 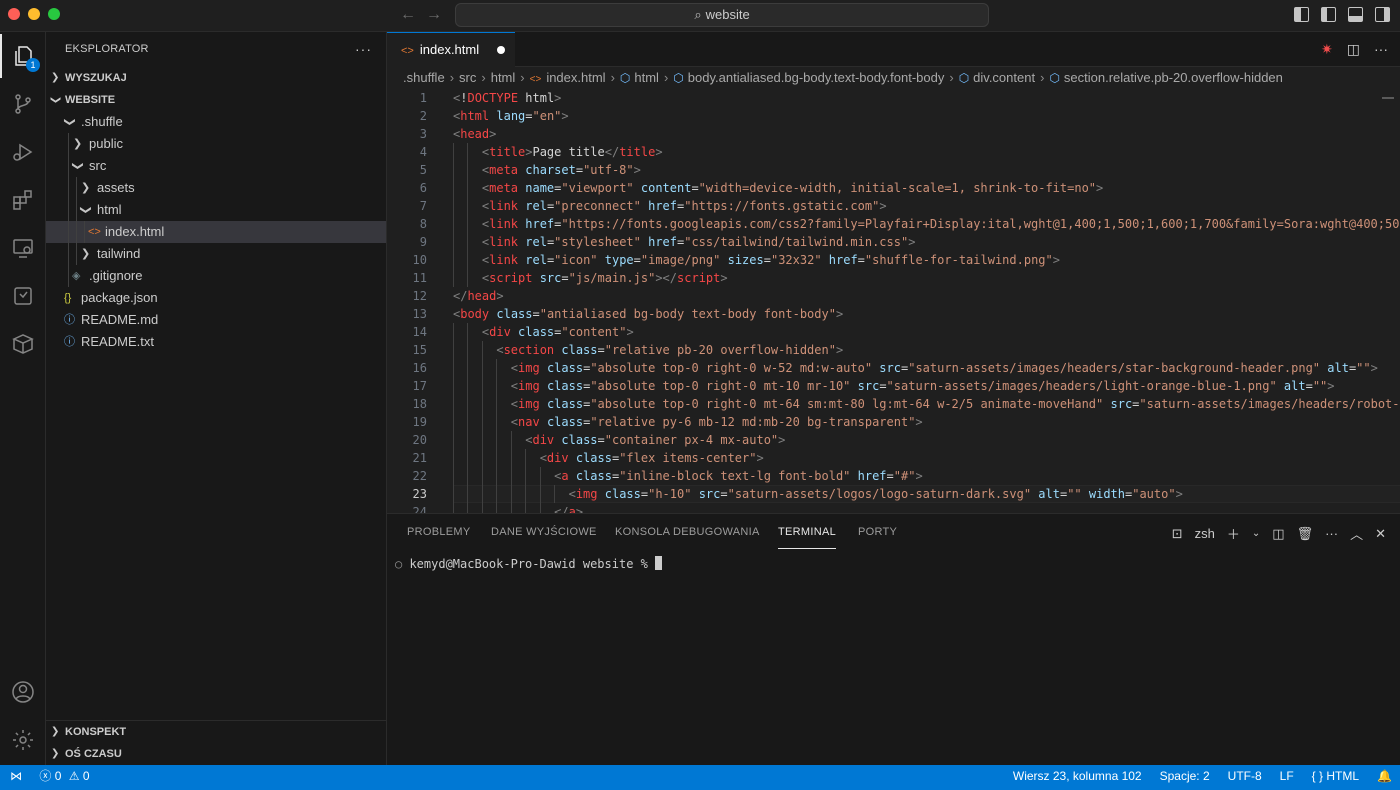 I want to click on code-line: <div class="content">, so click(x=558, y=332).